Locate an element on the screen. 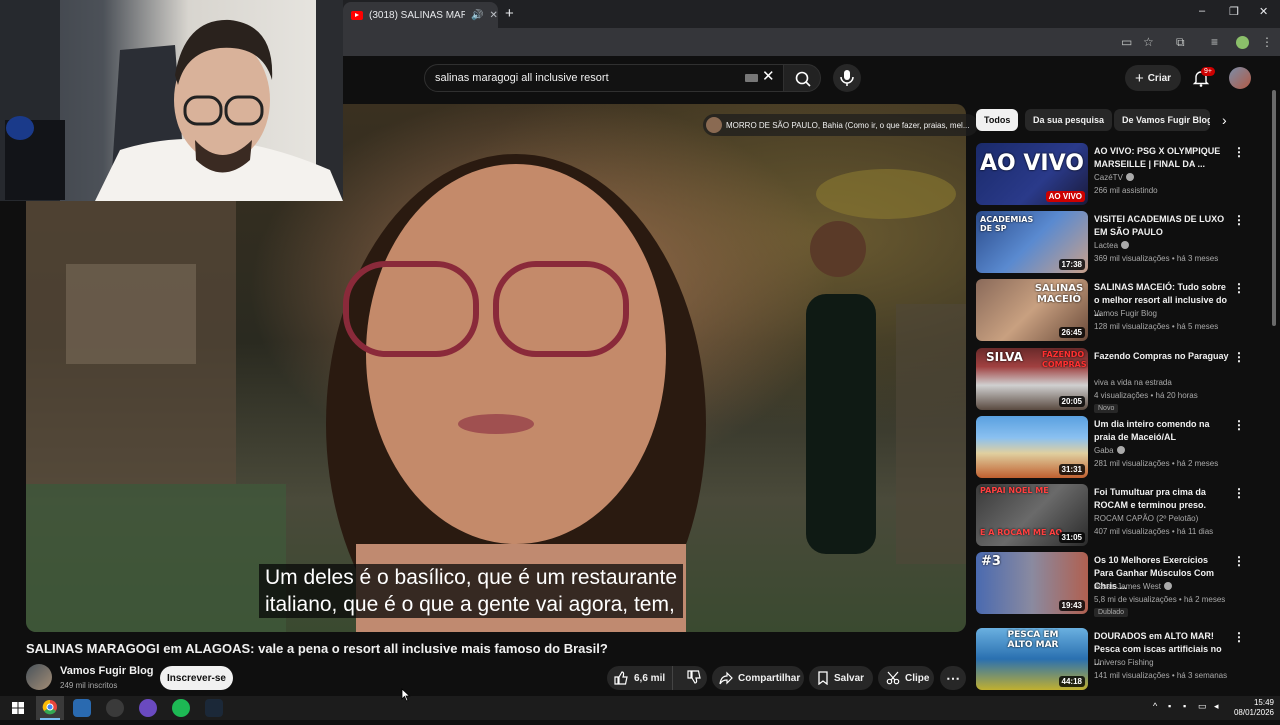  clear-search-icon: ✕ is located at coordinates (768, 76).